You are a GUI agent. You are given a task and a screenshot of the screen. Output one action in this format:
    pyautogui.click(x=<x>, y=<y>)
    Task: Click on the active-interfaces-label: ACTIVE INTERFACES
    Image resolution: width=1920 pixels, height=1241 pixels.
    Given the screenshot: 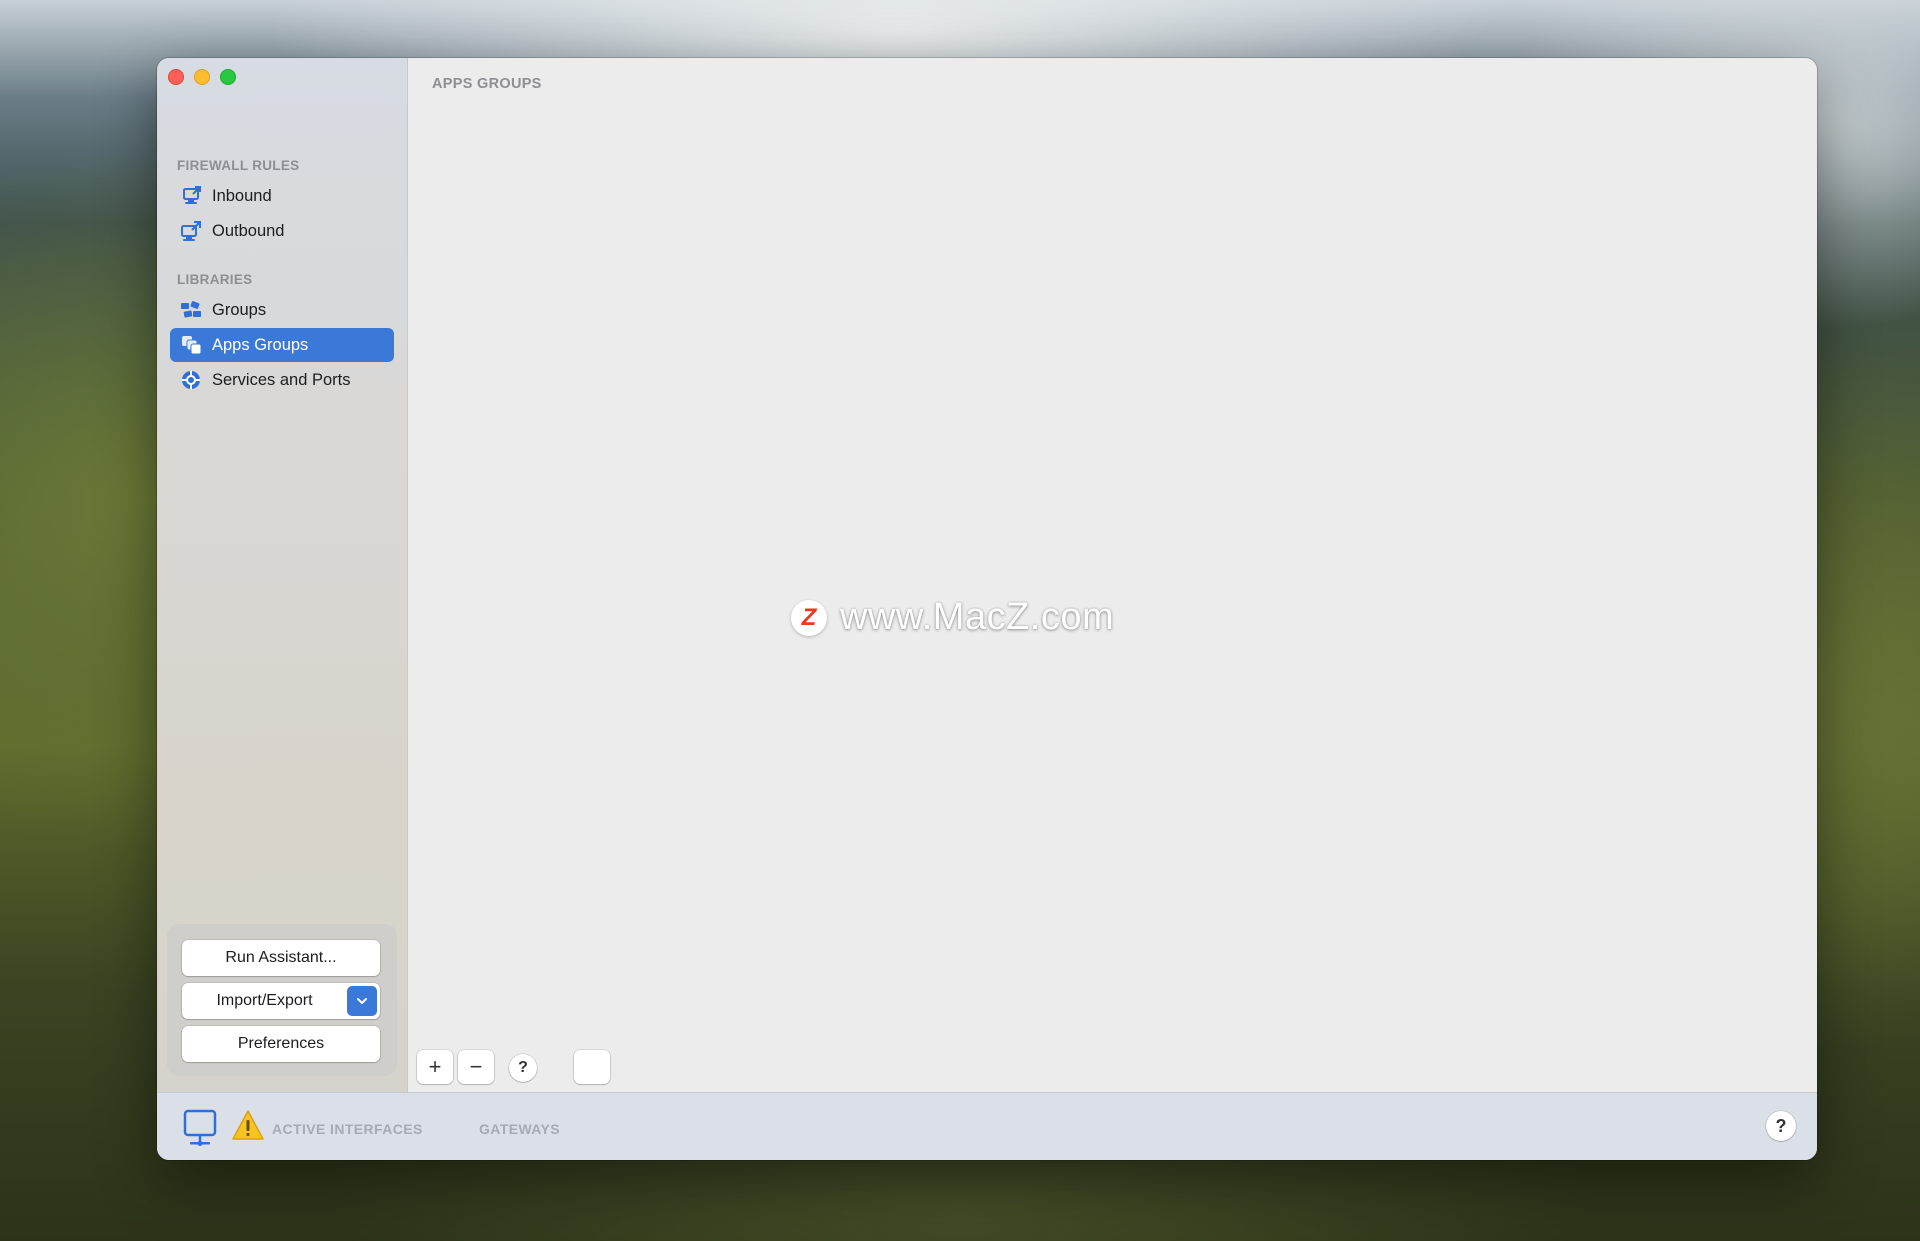 What is the action you would take?
    pyautogui.click(x=347, y=1129)
    